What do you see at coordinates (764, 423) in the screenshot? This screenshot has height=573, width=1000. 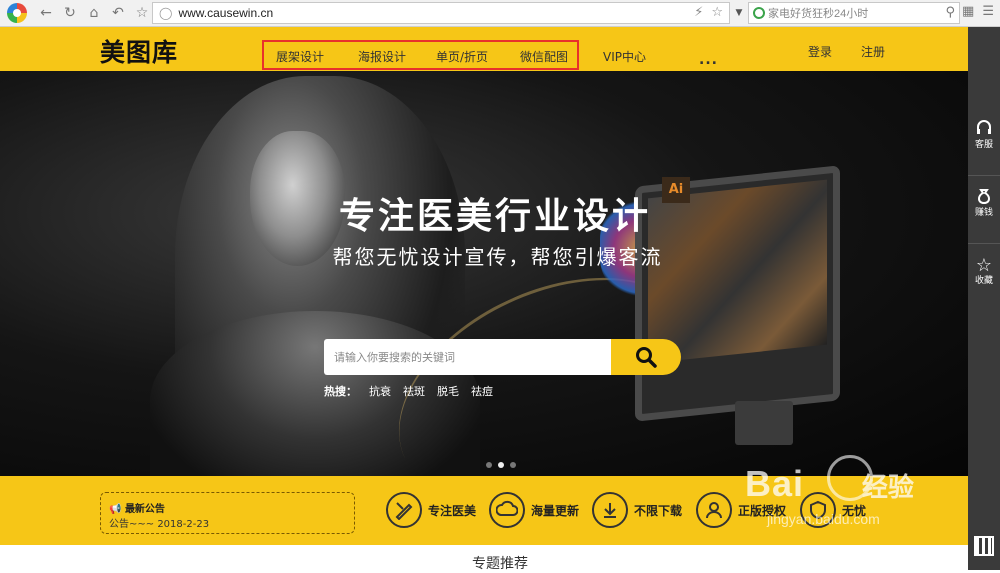 I see `monitor-stand` at bounding box center [764, 423].